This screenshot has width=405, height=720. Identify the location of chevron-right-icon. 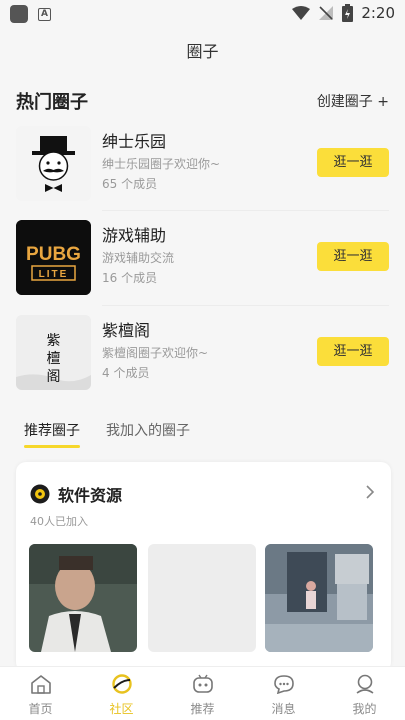
(370, 492).